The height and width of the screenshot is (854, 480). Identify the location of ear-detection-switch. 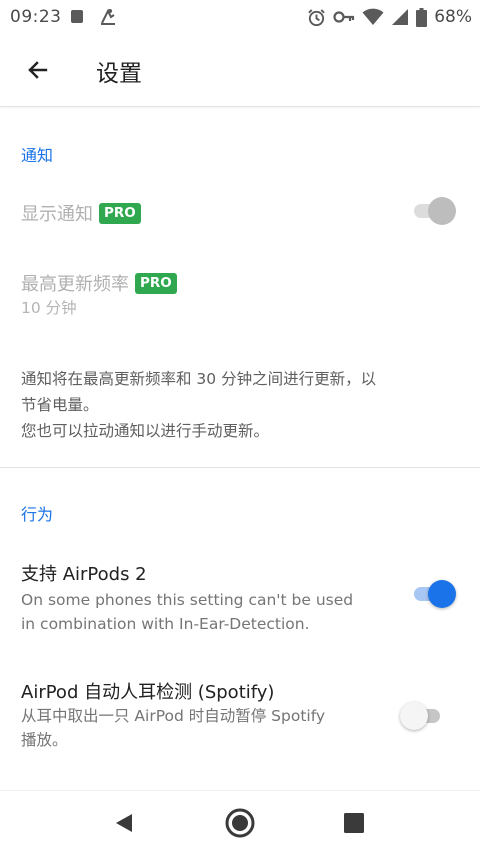
(422, 716).